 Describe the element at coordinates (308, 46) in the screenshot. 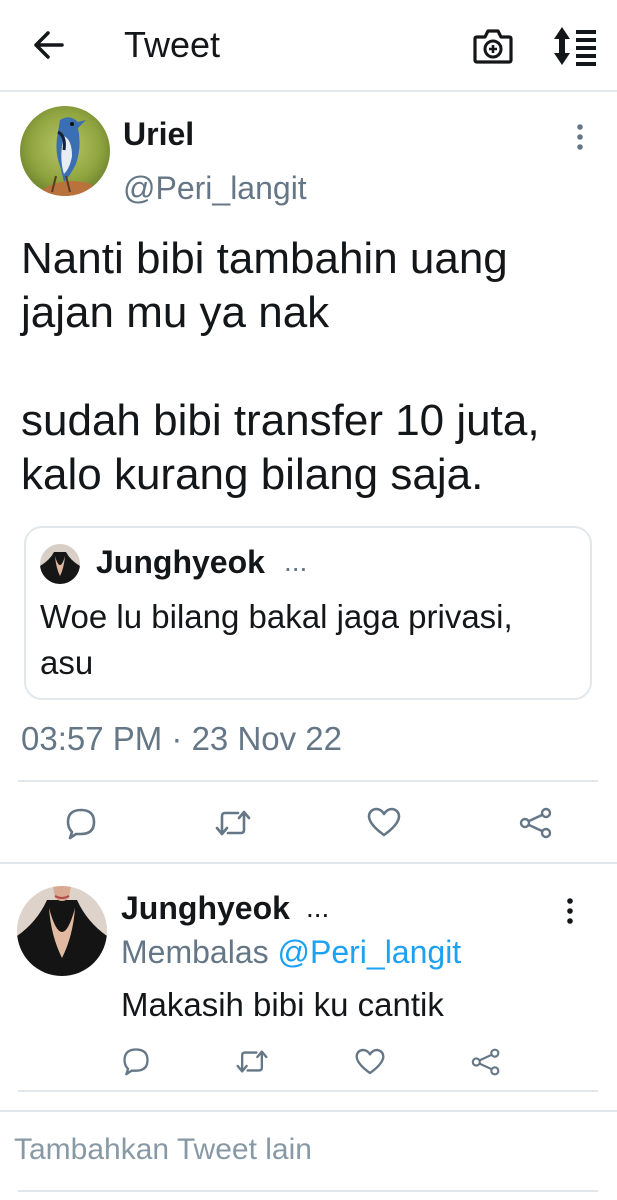

I see `top-app-bar: Tweet` at that location.